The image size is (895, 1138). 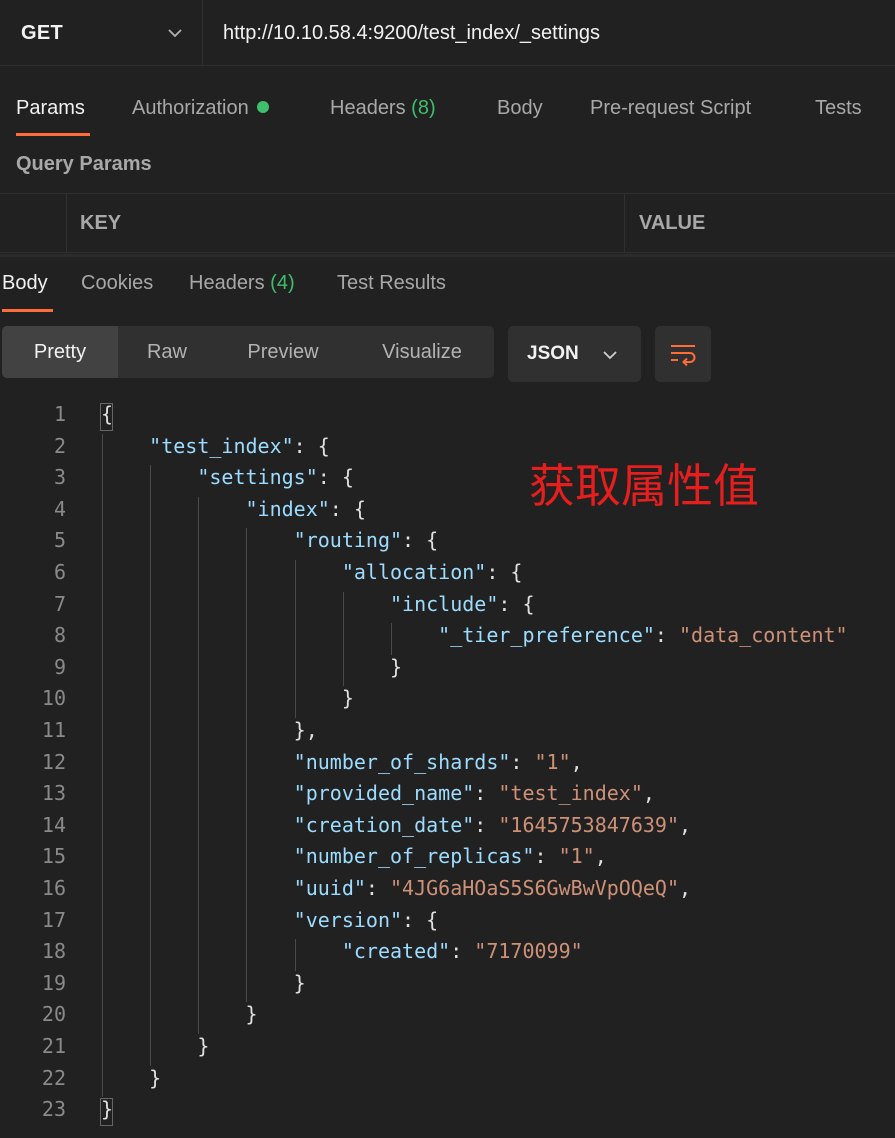 I want to click on line-number: 14, so click(x=53, y=824).